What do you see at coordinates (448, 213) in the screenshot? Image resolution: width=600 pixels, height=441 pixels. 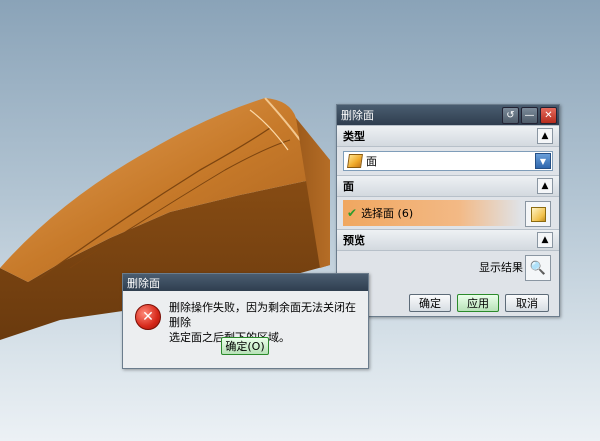 I see `select-face-row: ✔ 选择面 (6)` at bounding box center [448, 213].